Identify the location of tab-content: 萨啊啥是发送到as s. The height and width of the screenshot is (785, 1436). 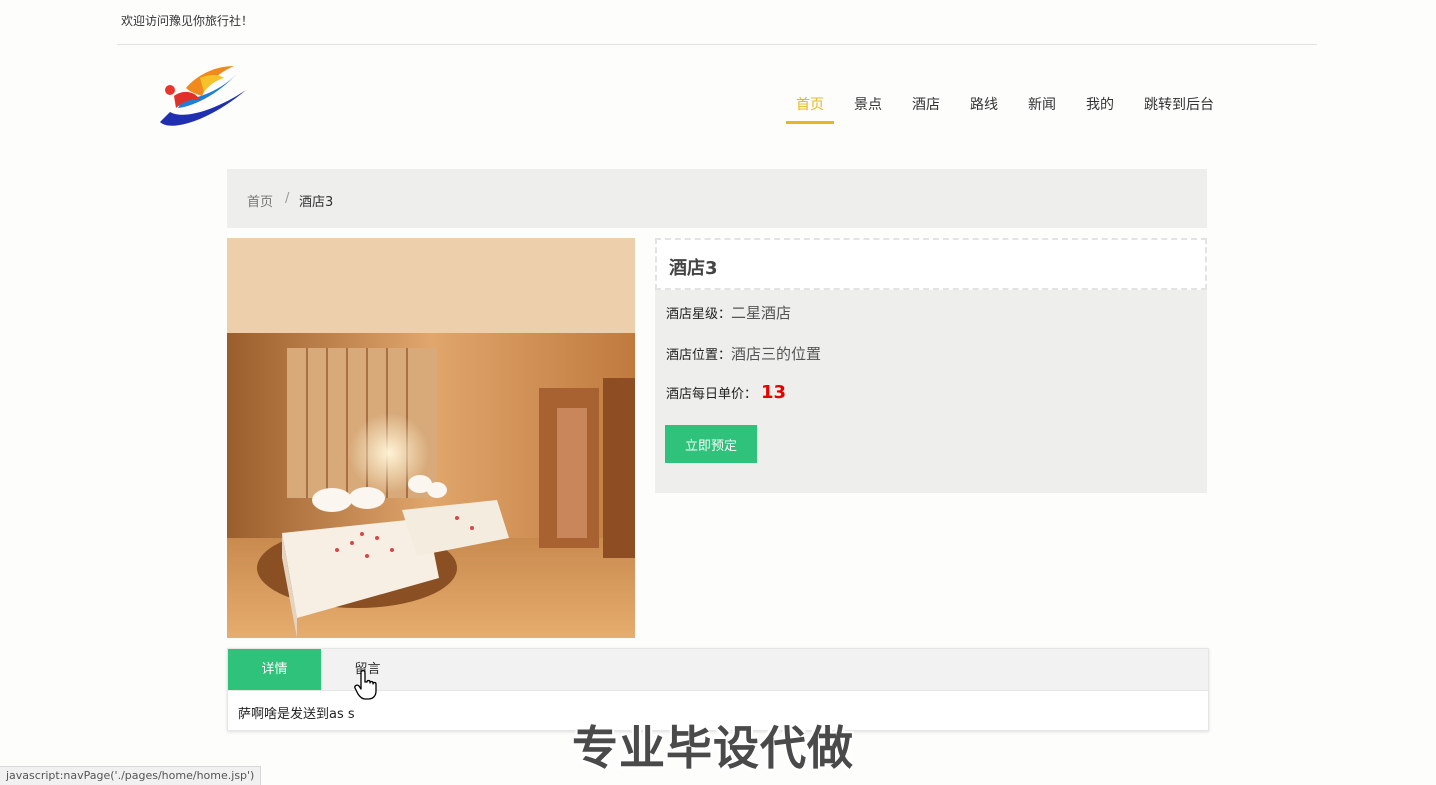
(296, 714).